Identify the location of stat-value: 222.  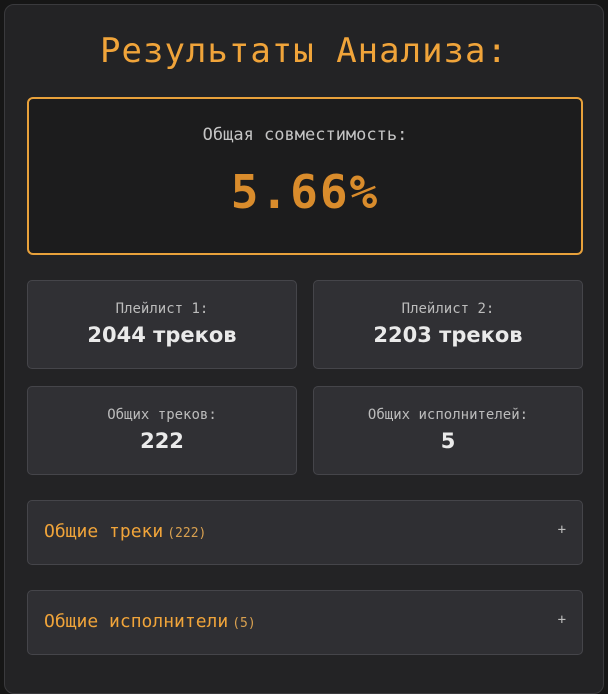
(162, 441).